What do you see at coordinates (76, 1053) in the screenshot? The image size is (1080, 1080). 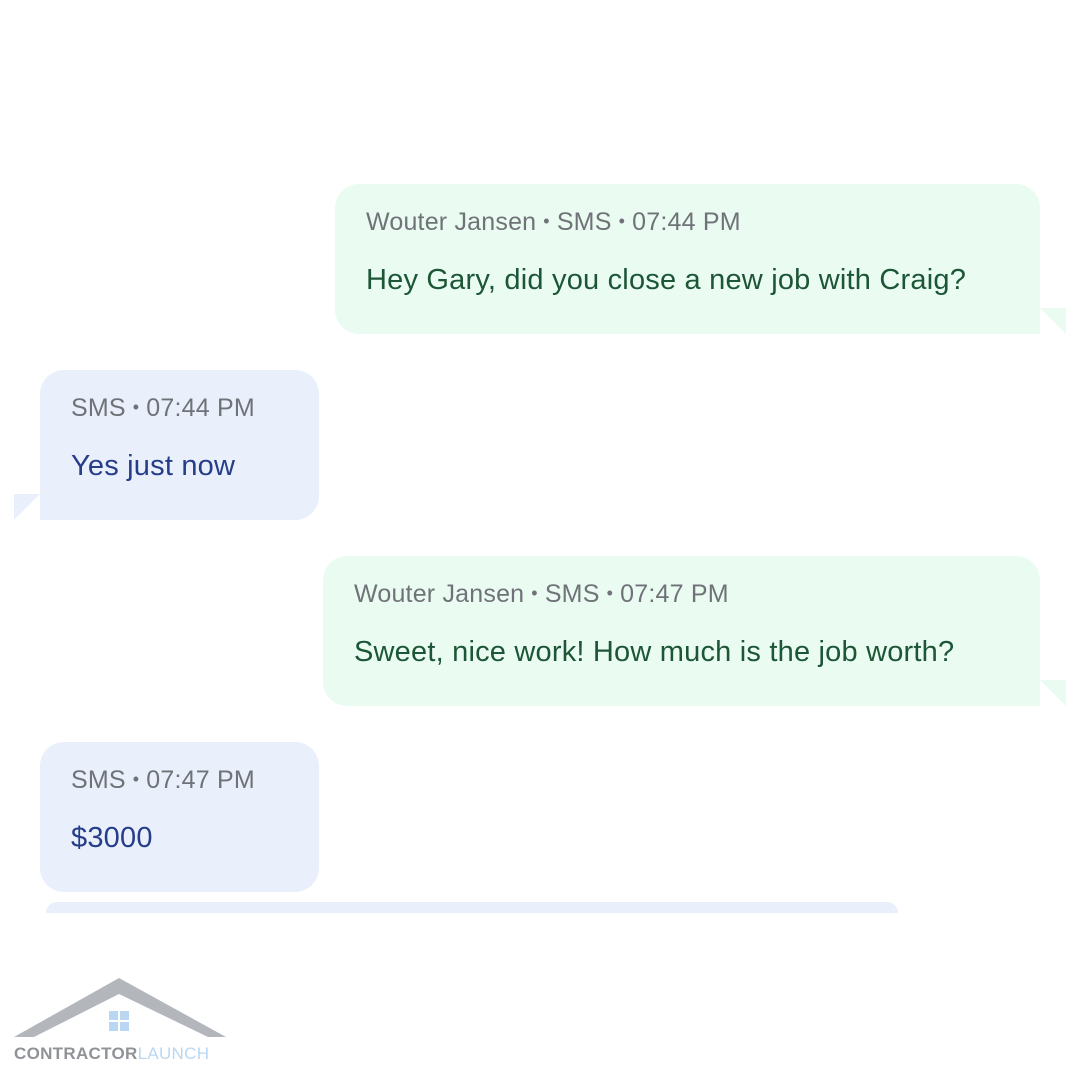 I see `logo-text-contractor: CONTRACTOR` at bounding box center [76, 1053].